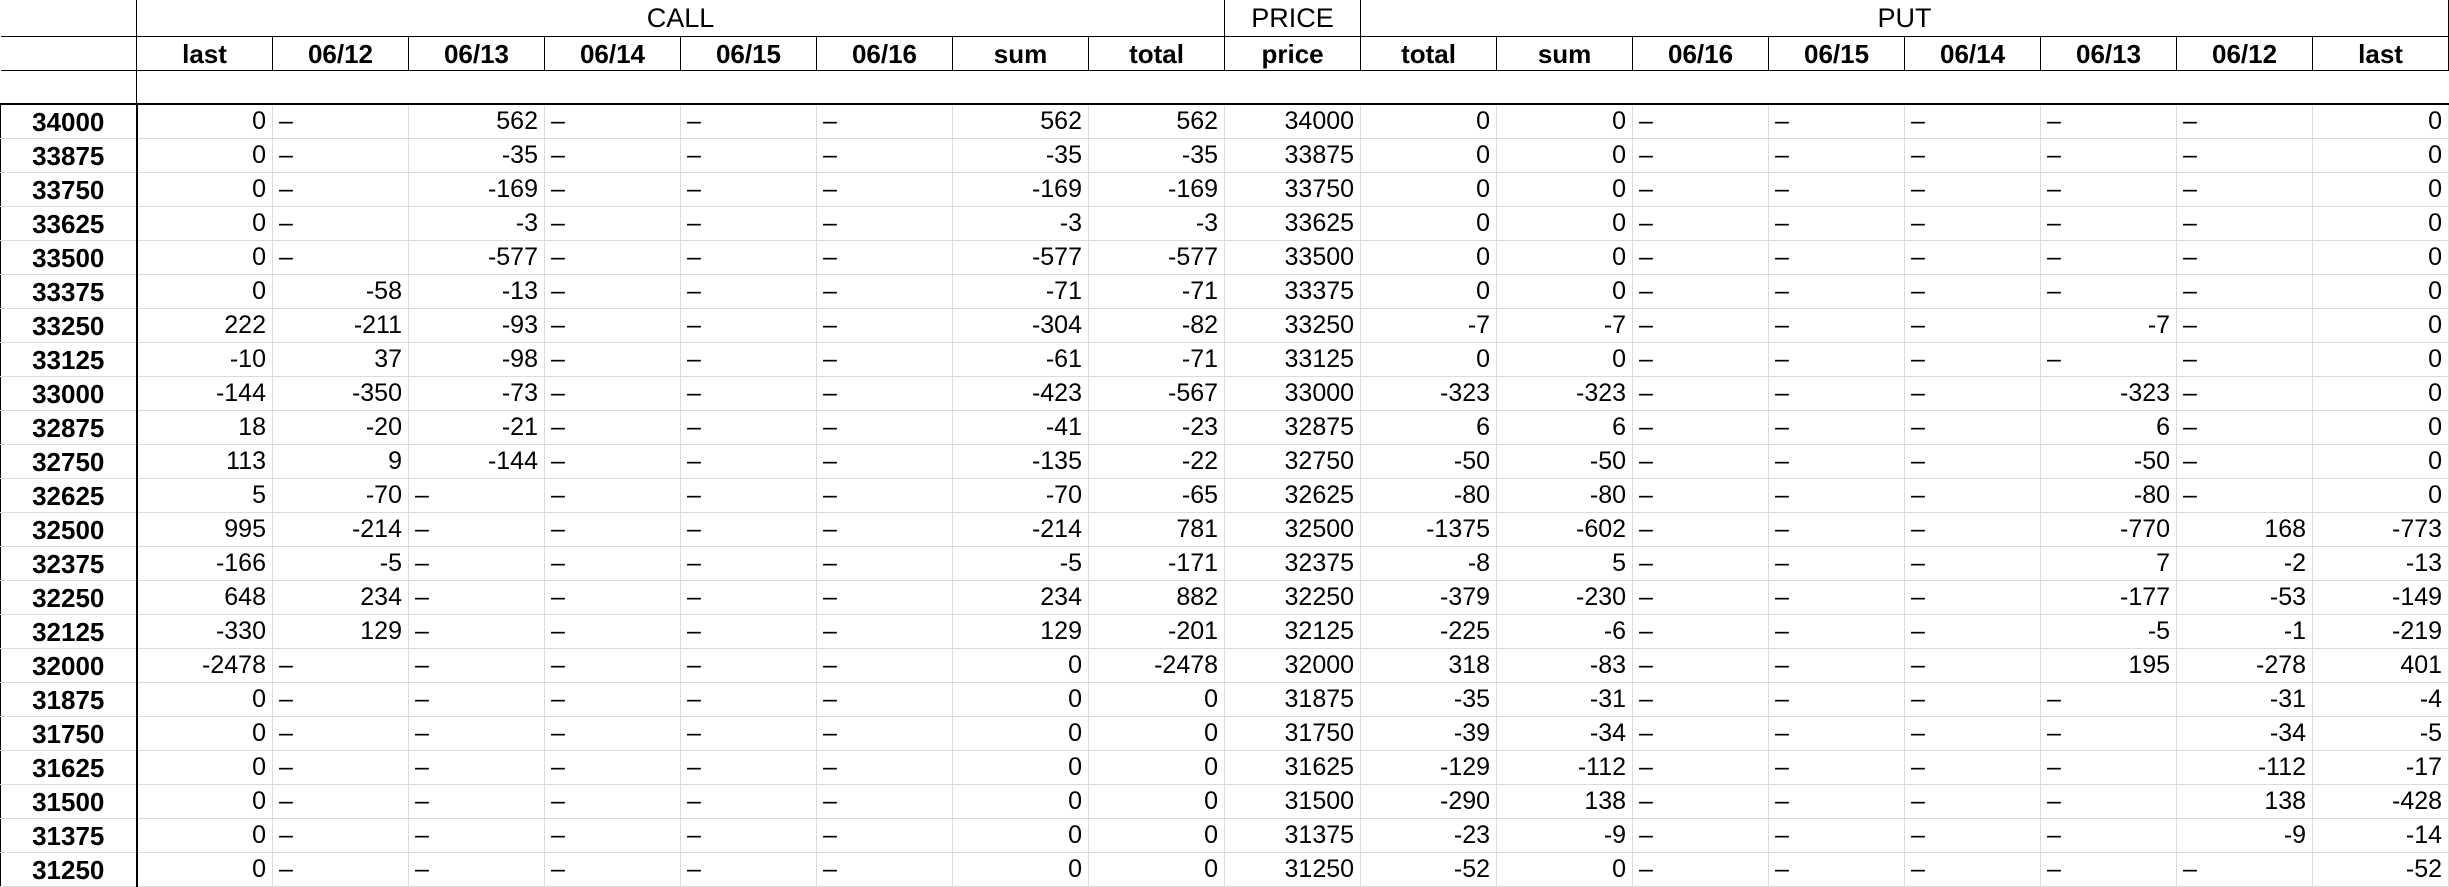 This screenshot has width=2449, height=887. What do you see at coordinates (1293, 461) in the screenshot?
I see `cell: 32750` at bounding box center [1293, 461].